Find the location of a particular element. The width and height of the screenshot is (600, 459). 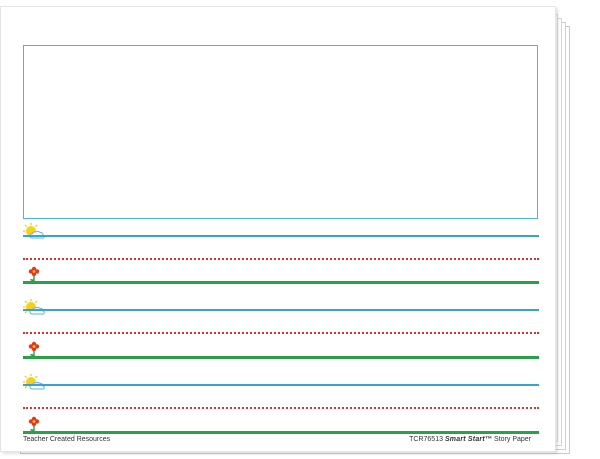

product-code: TCR76513 is located at coordinates (426, 439).